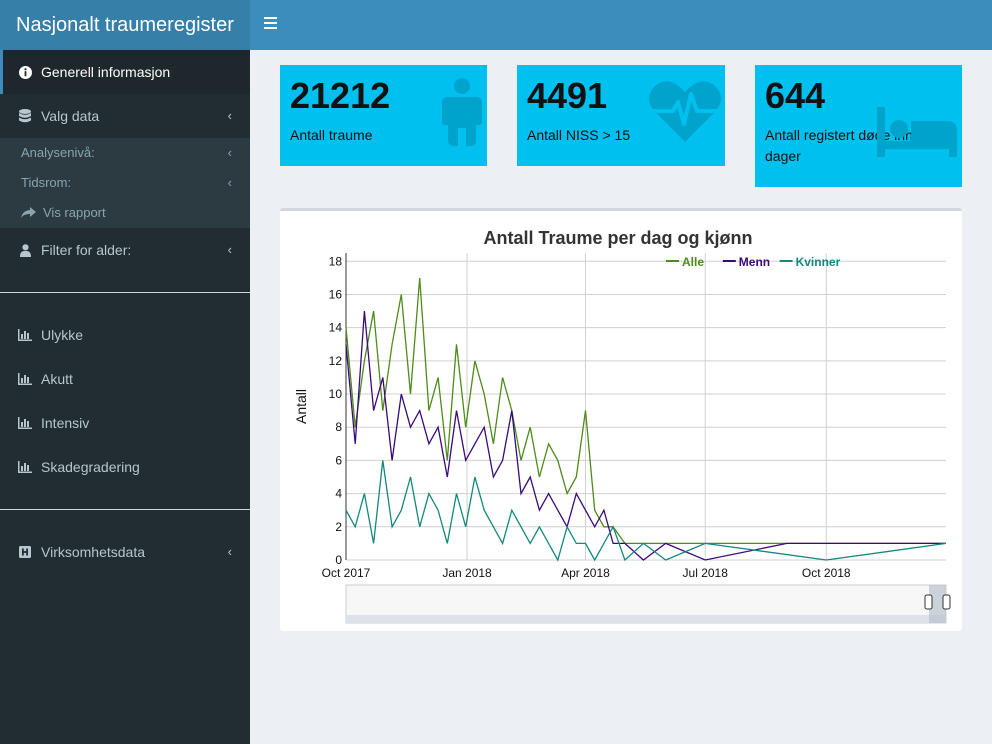  Describe the element at coordinates (25, 250) in the screenshot. I see `user-icon` at that location.